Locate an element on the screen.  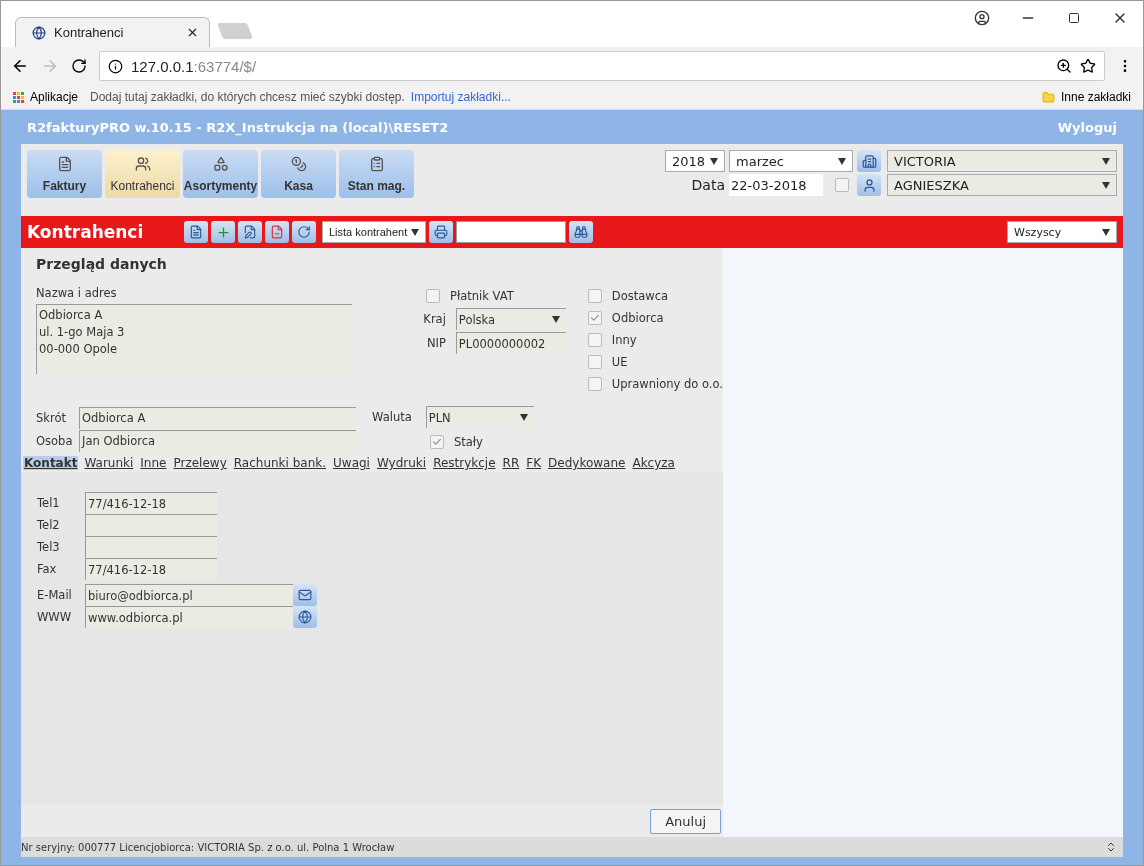
person-field: Jan Odbiorca is located at coordinates (217, 440).